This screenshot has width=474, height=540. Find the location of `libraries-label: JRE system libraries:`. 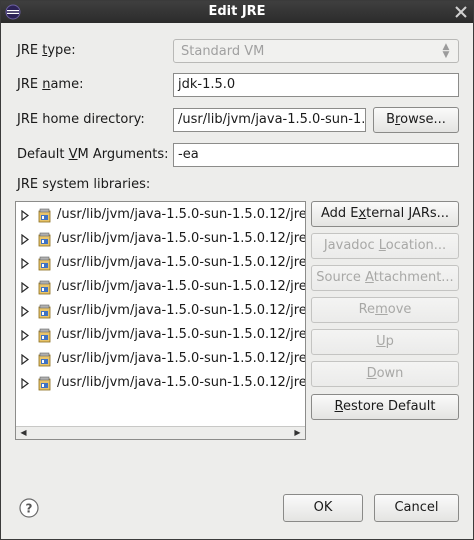

libraries-label: JRE system libraries: is located at coordinates (84, 184).